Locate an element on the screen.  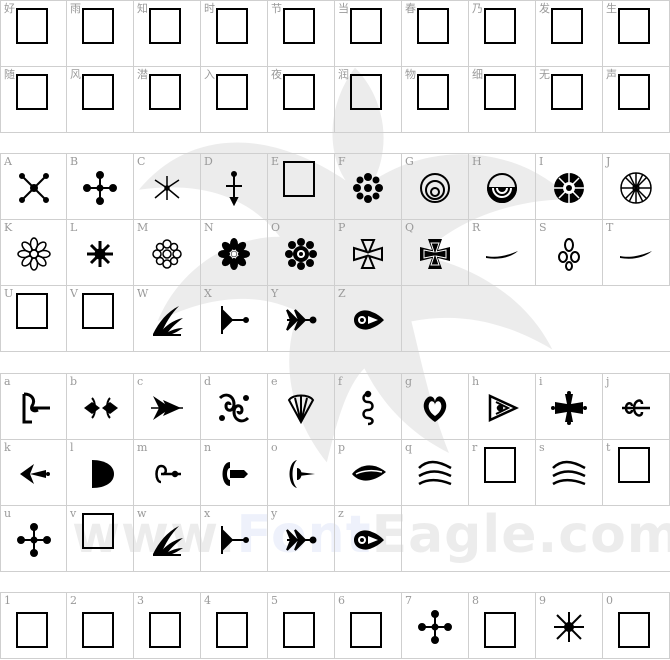
glyph-label: f is located at coordinates (340, 381).